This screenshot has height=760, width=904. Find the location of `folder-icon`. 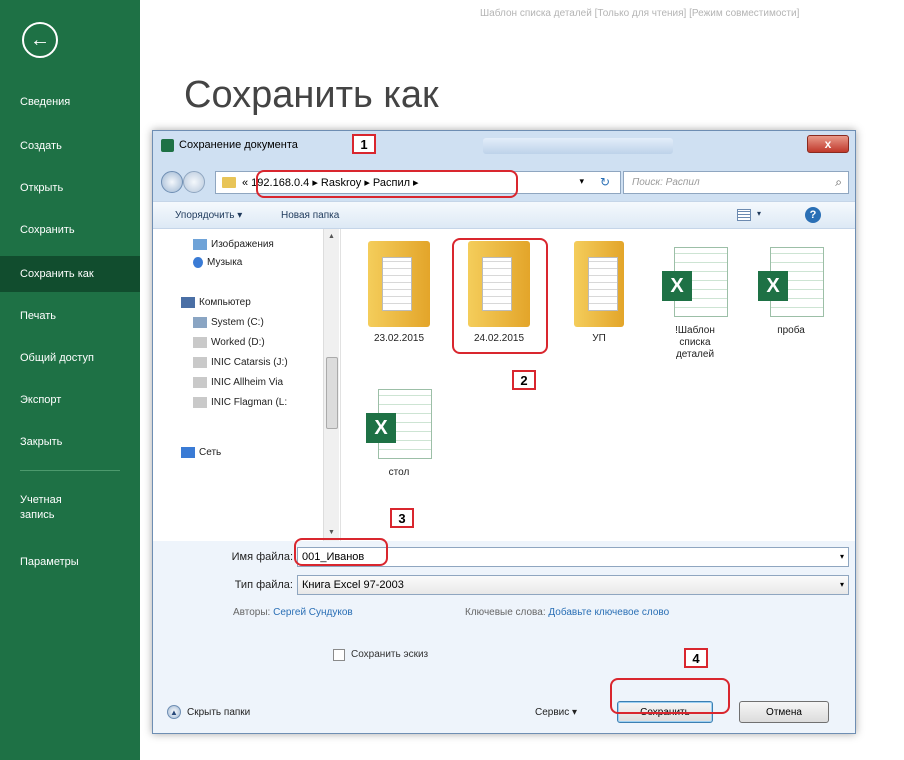

folder-icon is located at coordinates (229, 182).